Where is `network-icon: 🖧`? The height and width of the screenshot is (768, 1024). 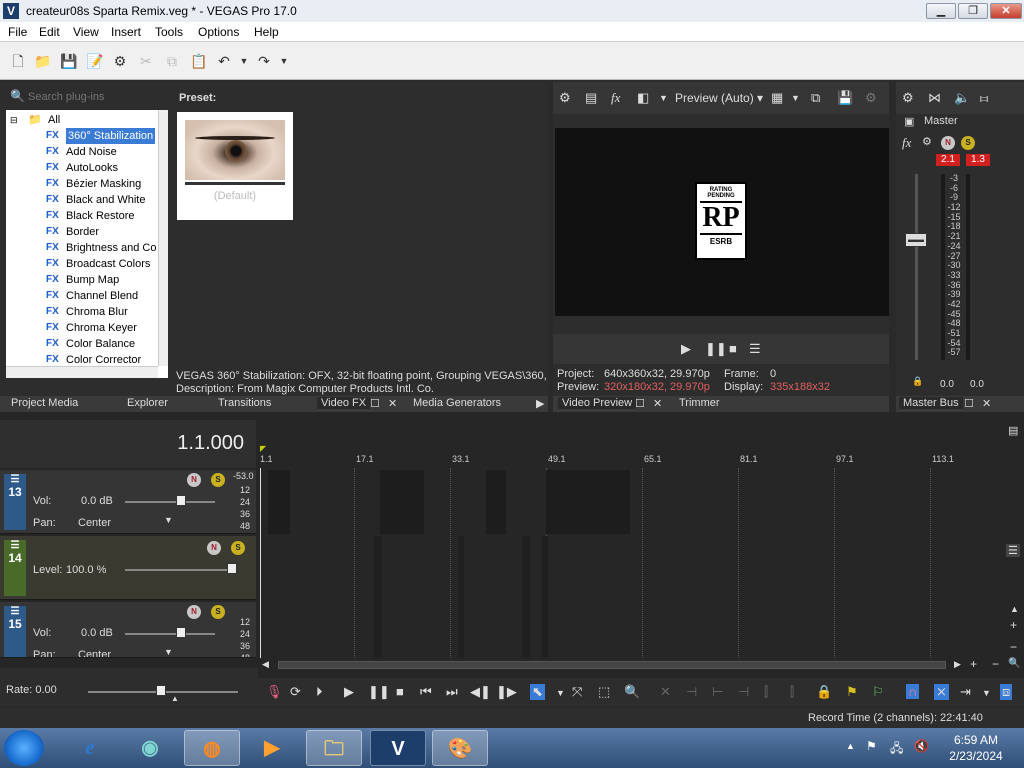
network-icon: 🖧 is located at coordinates (896, 749).